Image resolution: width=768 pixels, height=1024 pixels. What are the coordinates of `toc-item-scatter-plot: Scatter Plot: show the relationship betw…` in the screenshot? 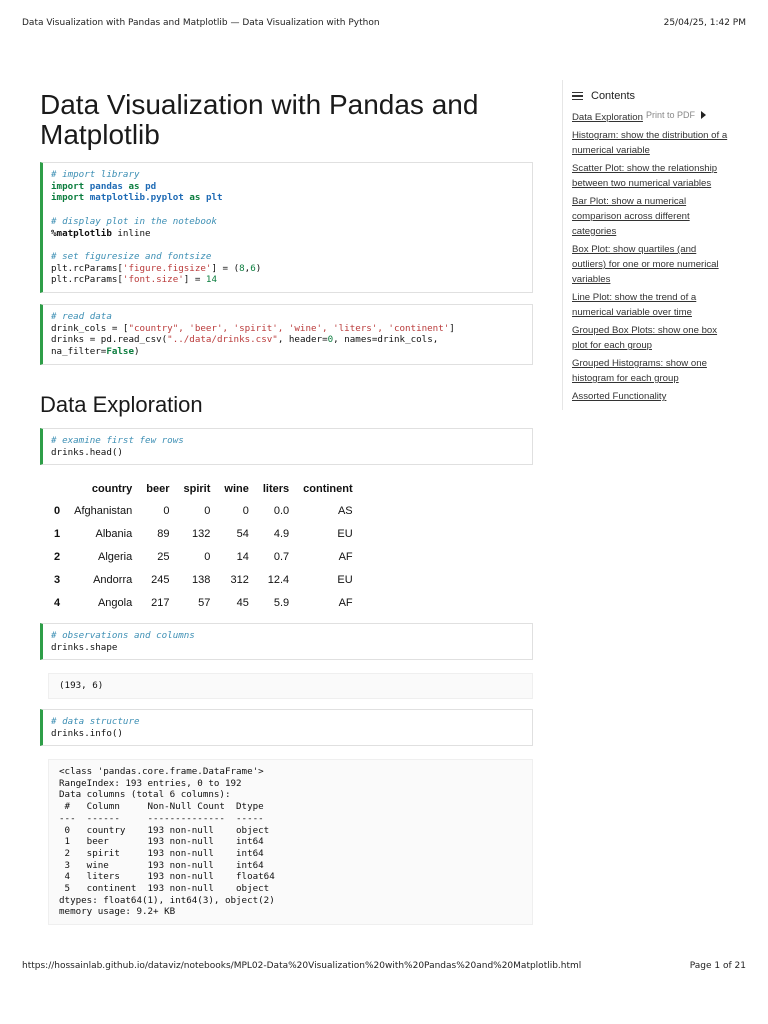 It's located at (652, 176).